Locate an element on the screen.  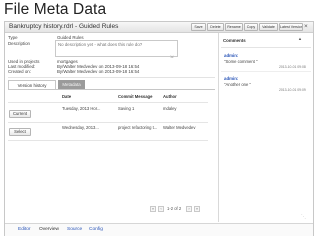
prev-page-icon: ‹ is located at coordinates (161, 209).